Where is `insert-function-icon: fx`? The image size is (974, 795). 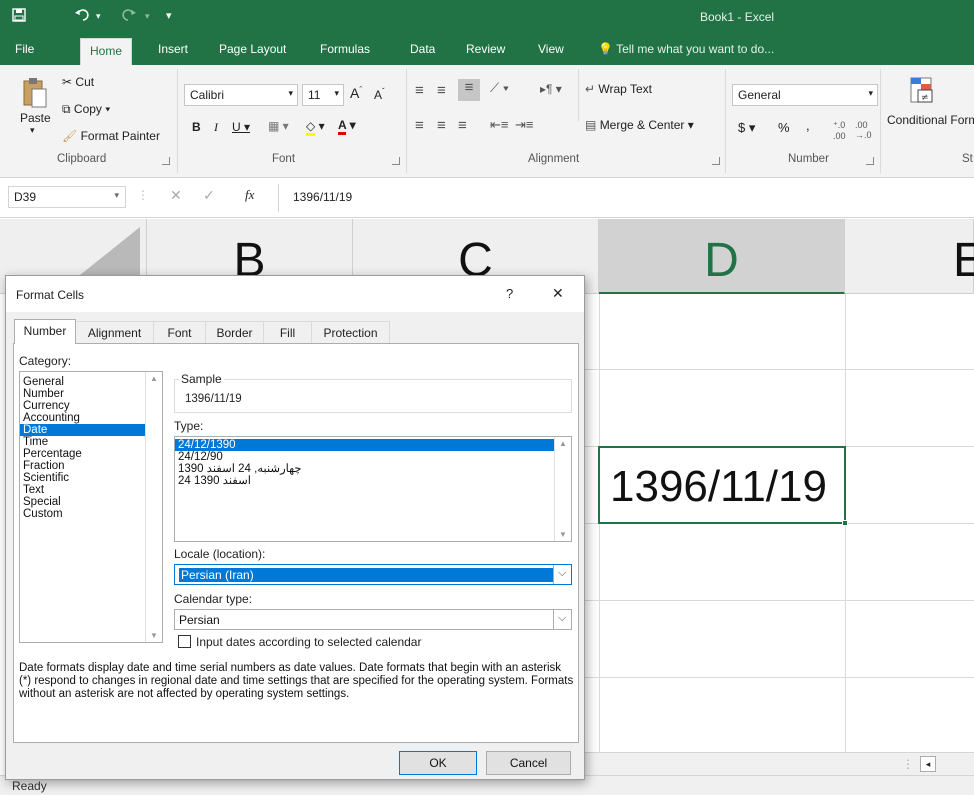 insert-function-icon: fx is located at coordinates (249, 195).